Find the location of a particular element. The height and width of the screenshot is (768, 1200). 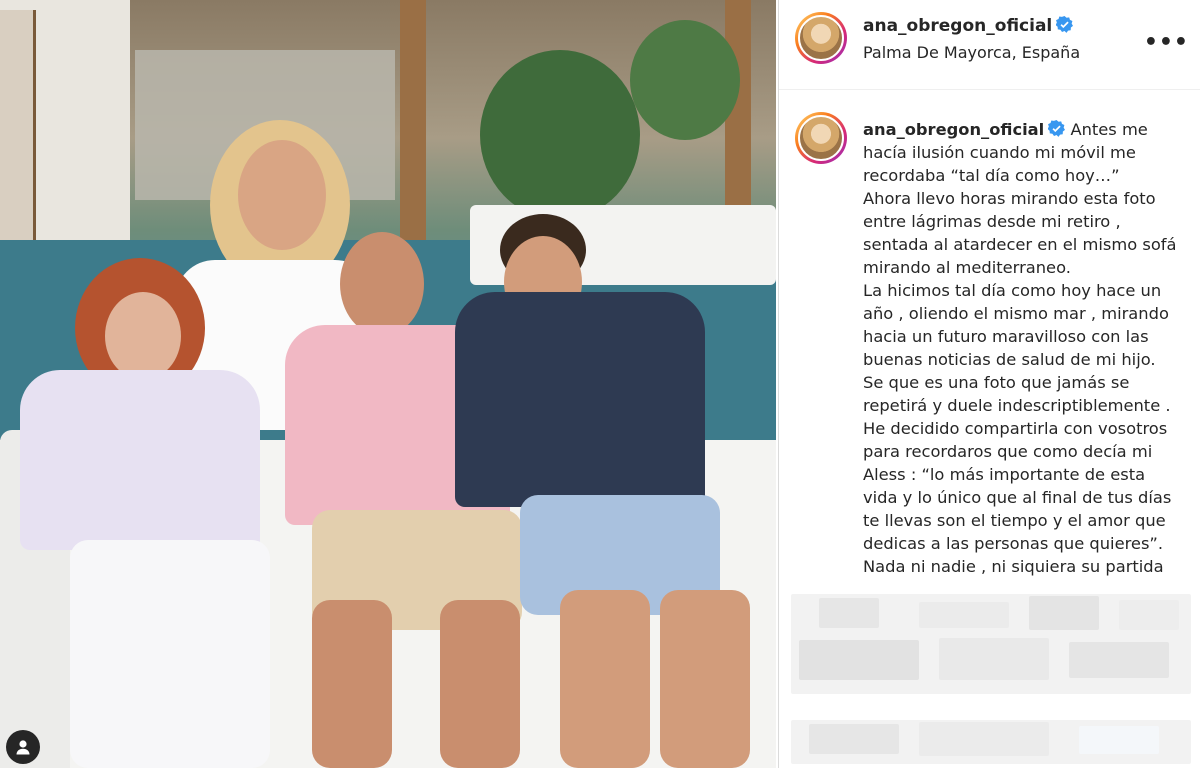

caption-line: año , oliendo el mismo mar , mirando is located at coordinates (1016, 313).